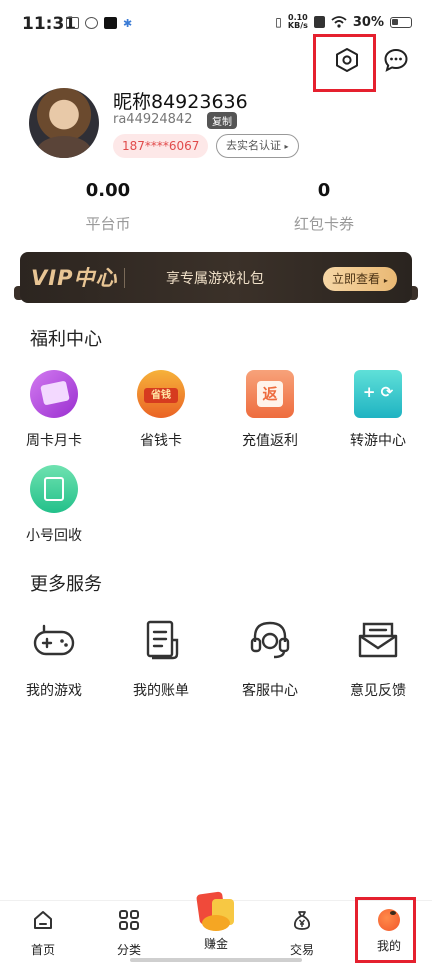  What do you see at coordinates (72, 23) in the screenshot?
I see `notification-icon` at bounding box center [72, 23].